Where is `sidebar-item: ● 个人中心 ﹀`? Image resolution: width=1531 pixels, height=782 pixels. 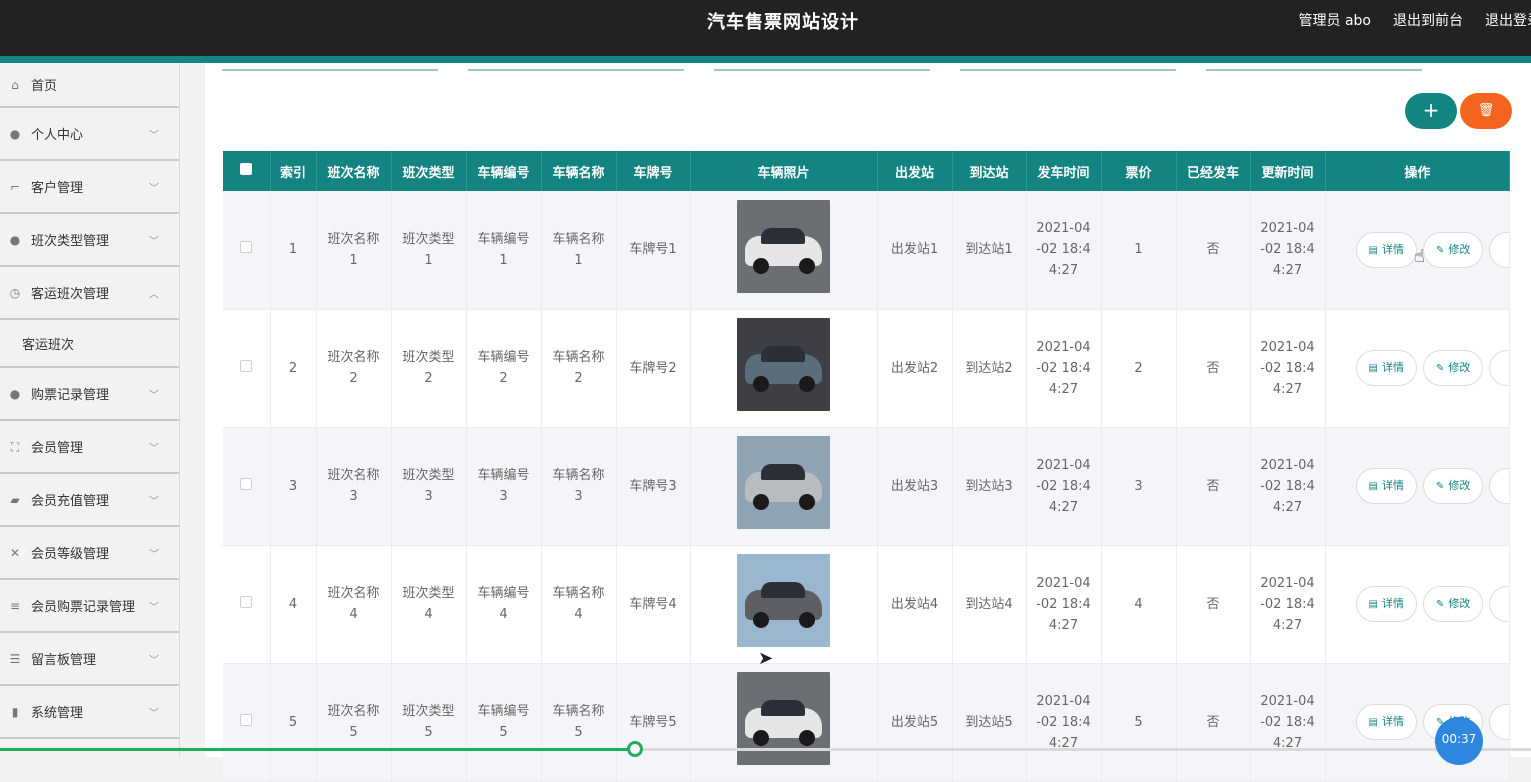
sidebar-item: ● 个人中心 ﹀ is located at coordinates (89, 134).